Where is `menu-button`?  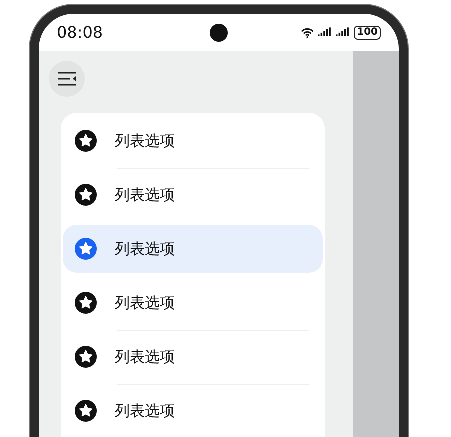
menu-button is located at coordinates (67, 79).